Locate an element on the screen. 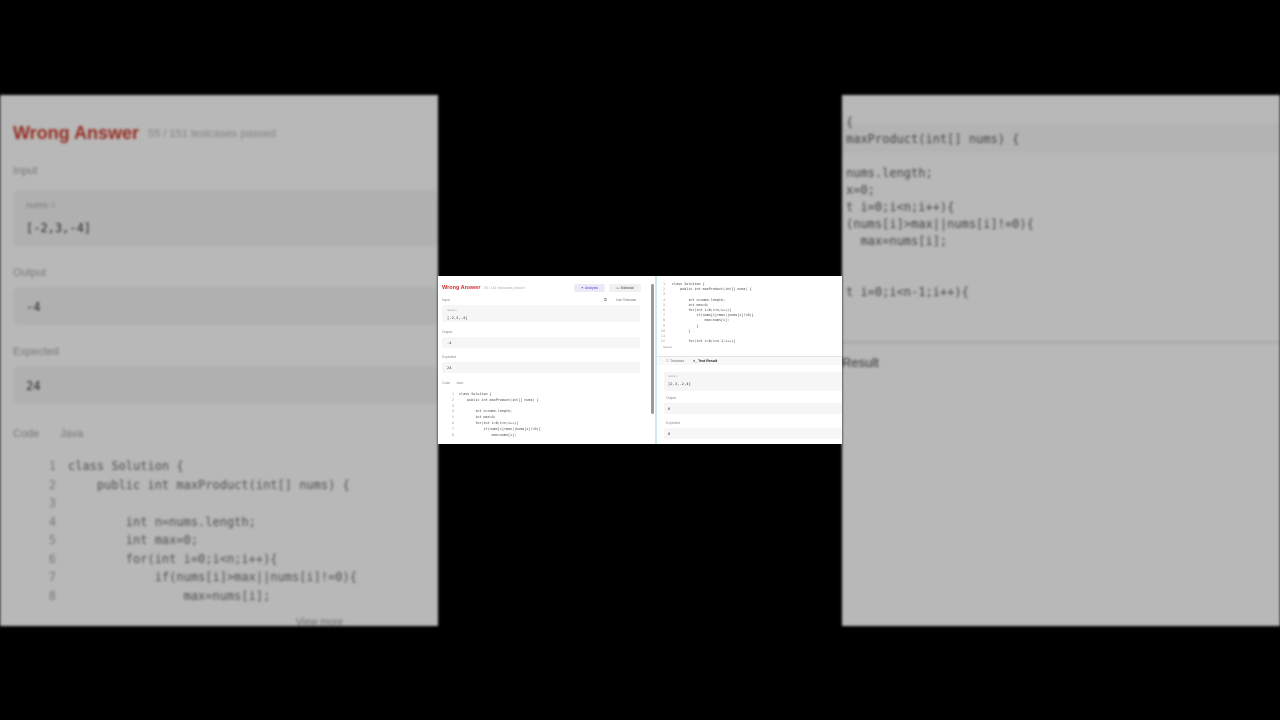  input-label: Input is located at coordinates (446, 300).